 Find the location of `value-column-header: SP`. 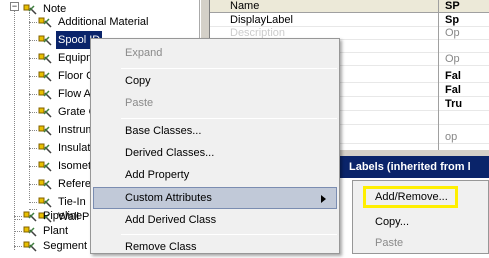

value-column-header: SP is located at coordinates (452, 6).